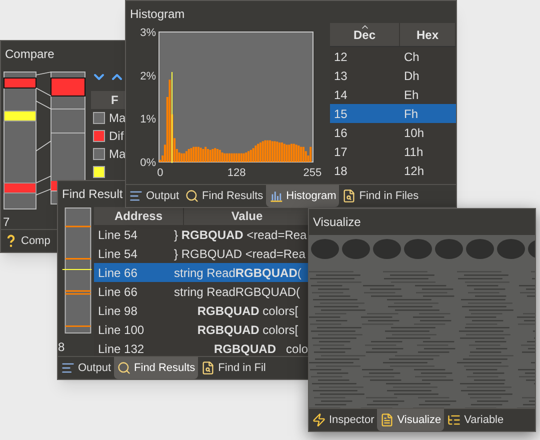 Image resolution: width=540 pixels, height=440 pixels. Describe the element at coordinates (413, 133) in the screenshot. I see `table-cell-text: 10h` at that location.